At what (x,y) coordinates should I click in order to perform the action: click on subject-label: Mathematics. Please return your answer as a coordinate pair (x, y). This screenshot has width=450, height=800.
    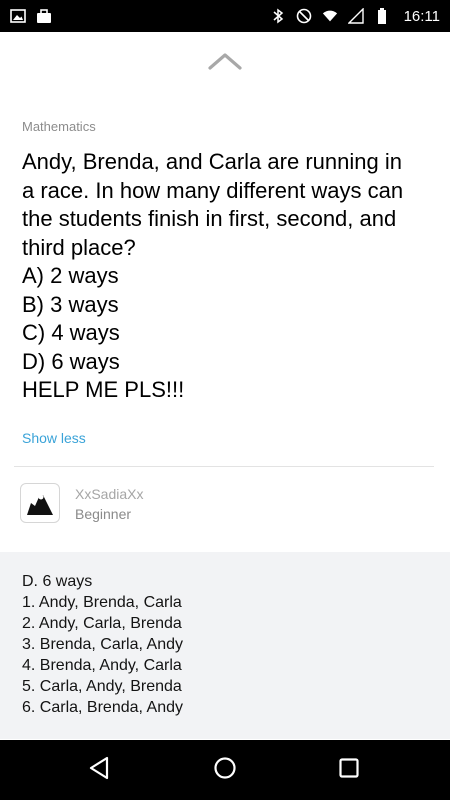
    Looking at the image, I should click on (59, 126).